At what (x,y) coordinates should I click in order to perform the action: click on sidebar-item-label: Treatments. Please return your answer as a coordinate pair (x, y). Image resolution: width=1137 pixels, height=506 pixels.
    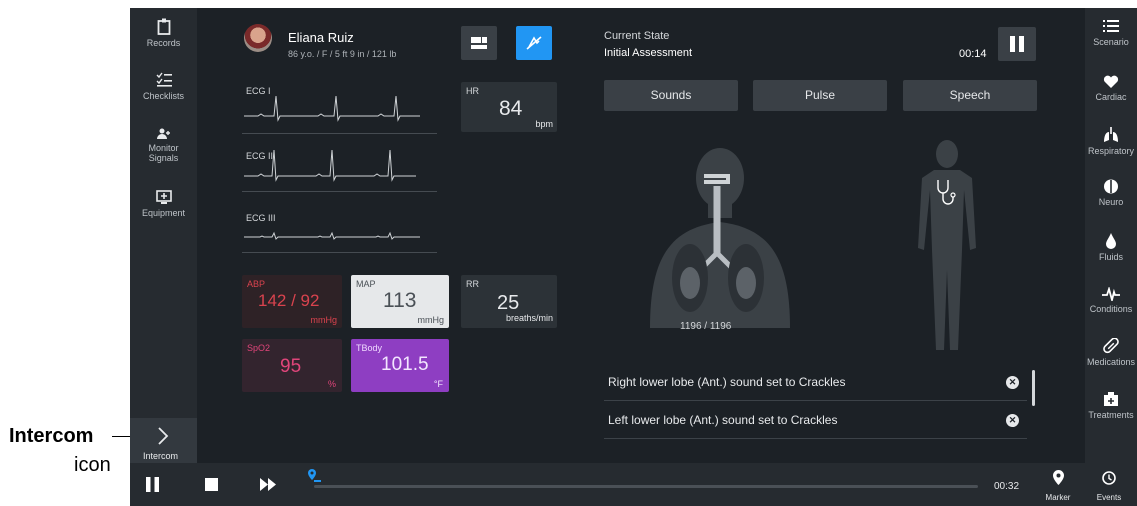
    Looking at the image, I should click on (1111, 415).